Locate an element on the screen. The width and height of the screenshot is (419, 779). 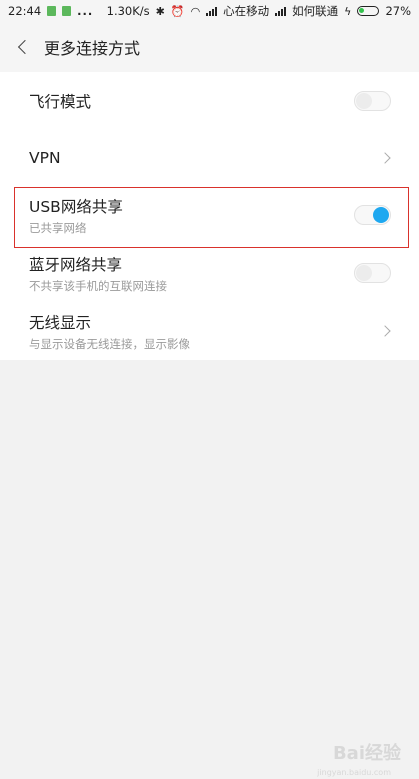
row-subtitle: 已共享网络 is located at coordinates (58, 227).